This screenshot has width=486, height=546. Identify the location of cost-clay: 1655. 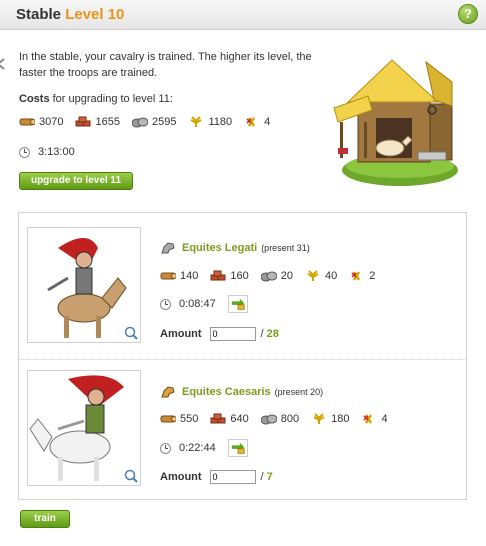
(97, 122).